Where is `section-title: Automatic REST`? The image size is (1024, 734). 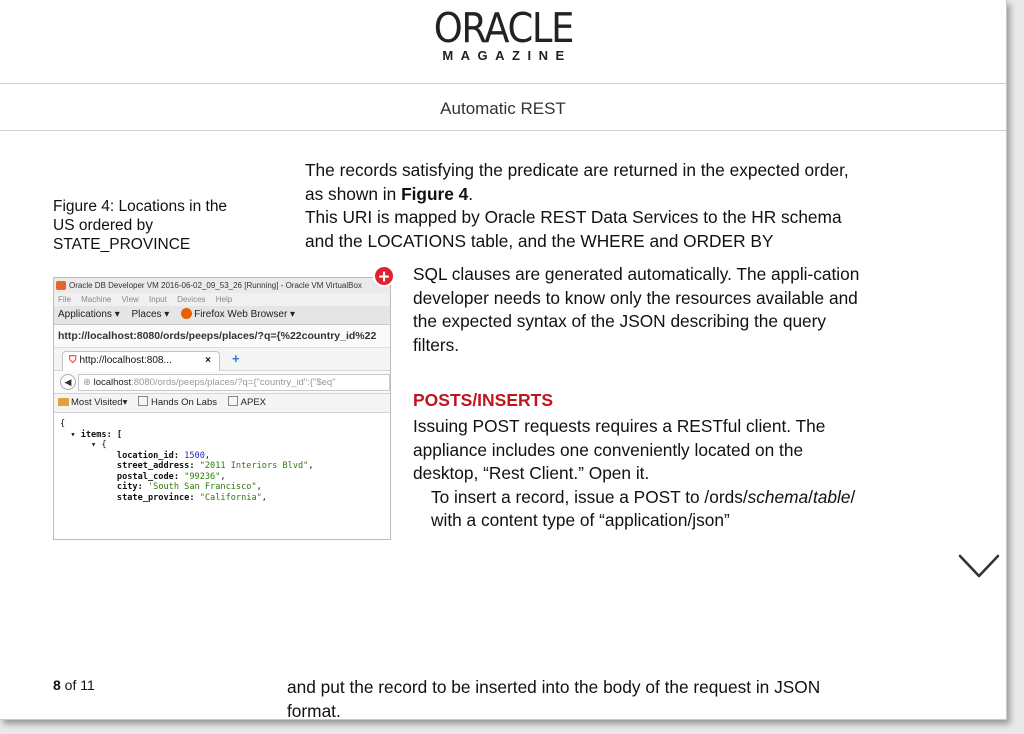 section-title: Automatic REST is located at coordinates (503, 108).